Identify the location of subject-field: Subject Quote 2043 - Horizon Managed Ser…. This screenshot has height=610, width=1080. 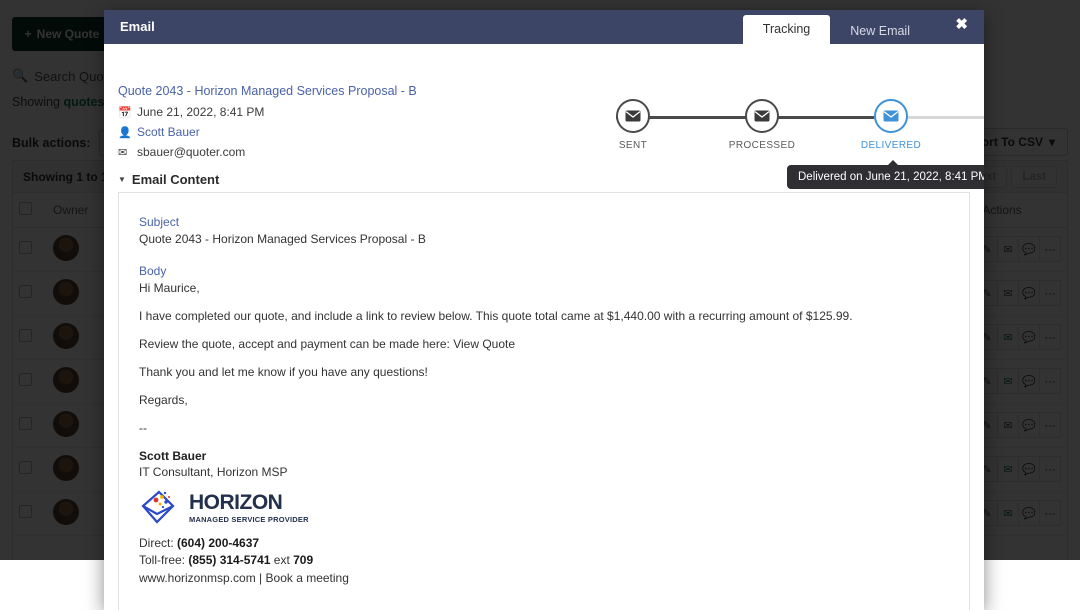
(544, 230).